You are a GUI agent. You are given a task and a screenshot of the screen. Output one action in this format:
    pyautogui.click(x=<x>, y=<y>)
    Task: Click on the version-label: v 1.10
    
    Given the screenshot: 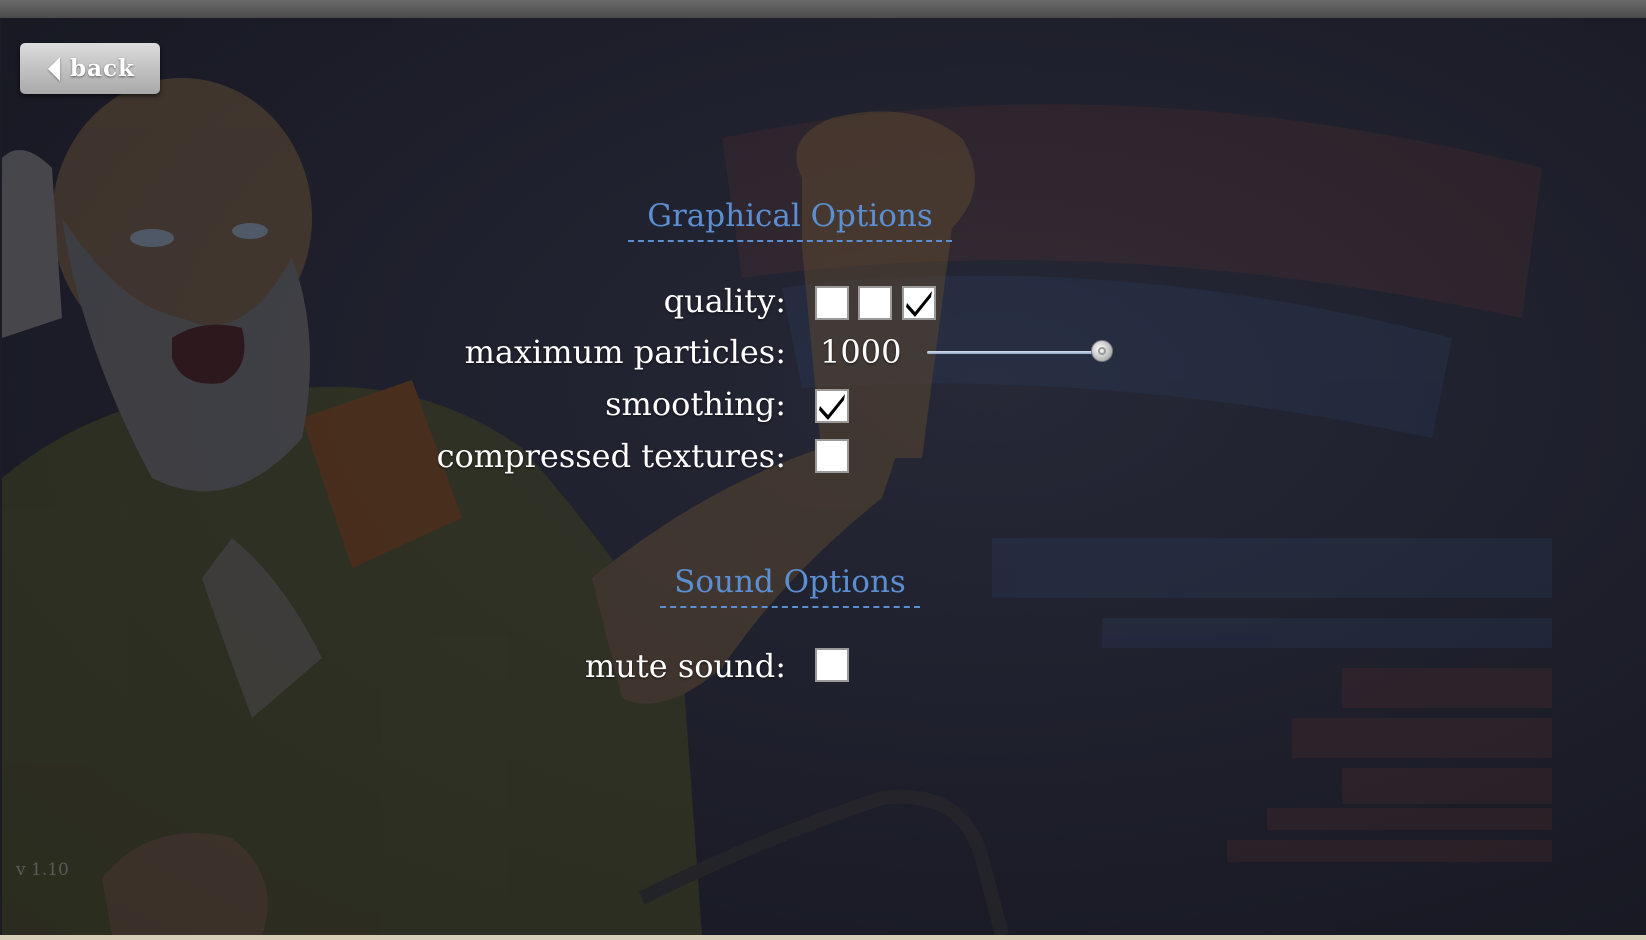 What is the action you would take?
    pyautogui.click(x=42, y=870)
    